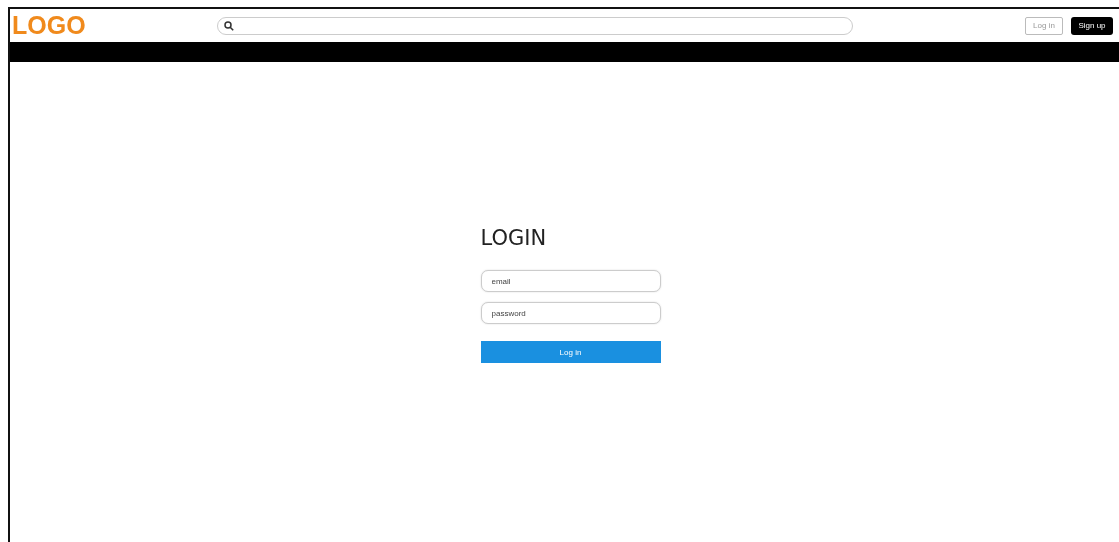  I want to click on input-field: email, so click(570, 281).